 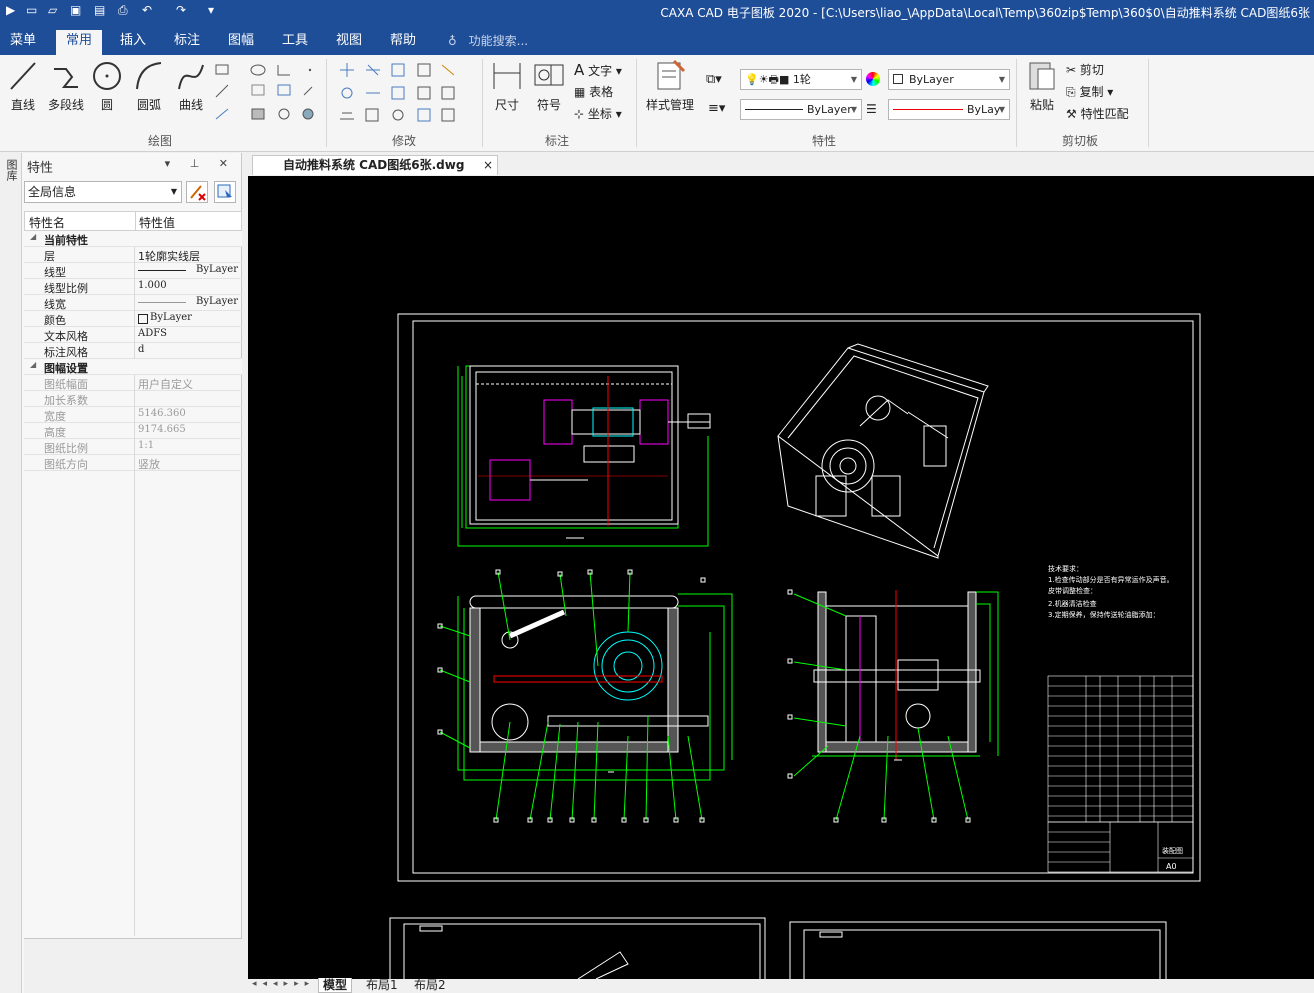 What do you see at coordinates (335, 985) in the screenshot?
I see `tab-model: 模型` at bounding box center [335, 985].